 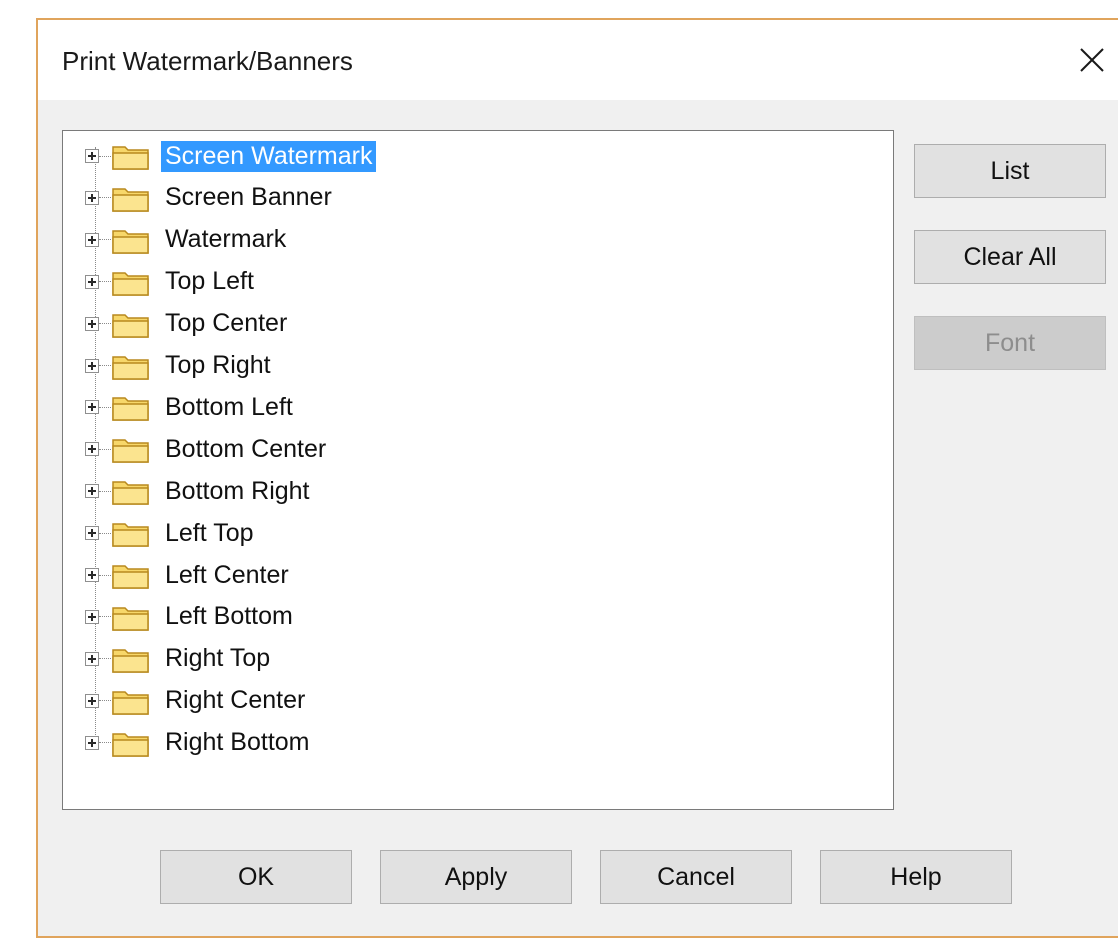 What do you see at coordinates (365, 282) in the screenshot?
I see `tree-item: Top Left` at bounding box center [365, 282].